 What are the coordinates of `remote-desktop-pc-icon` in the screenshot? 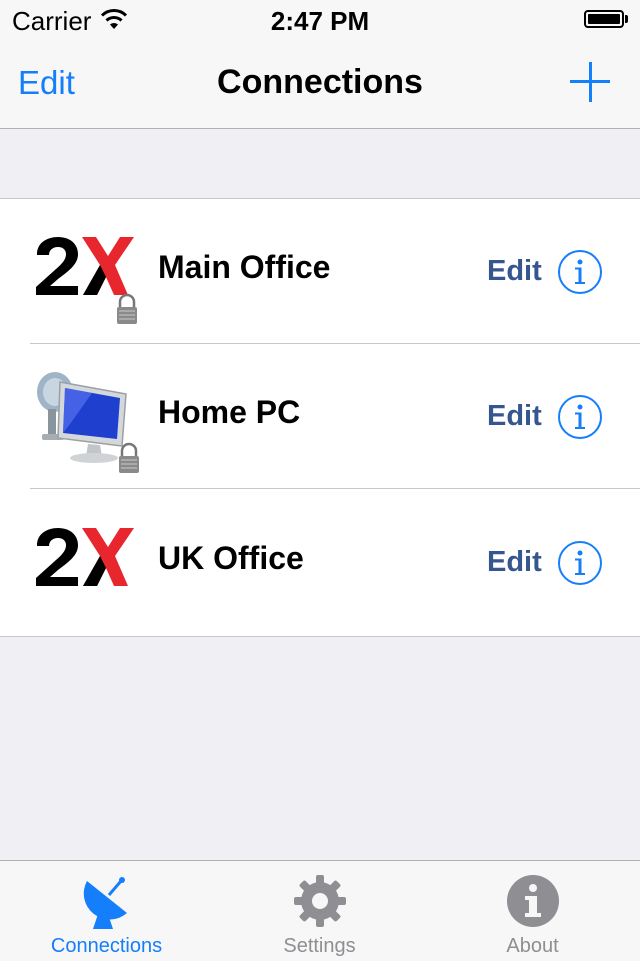 It's located at (88, 422).